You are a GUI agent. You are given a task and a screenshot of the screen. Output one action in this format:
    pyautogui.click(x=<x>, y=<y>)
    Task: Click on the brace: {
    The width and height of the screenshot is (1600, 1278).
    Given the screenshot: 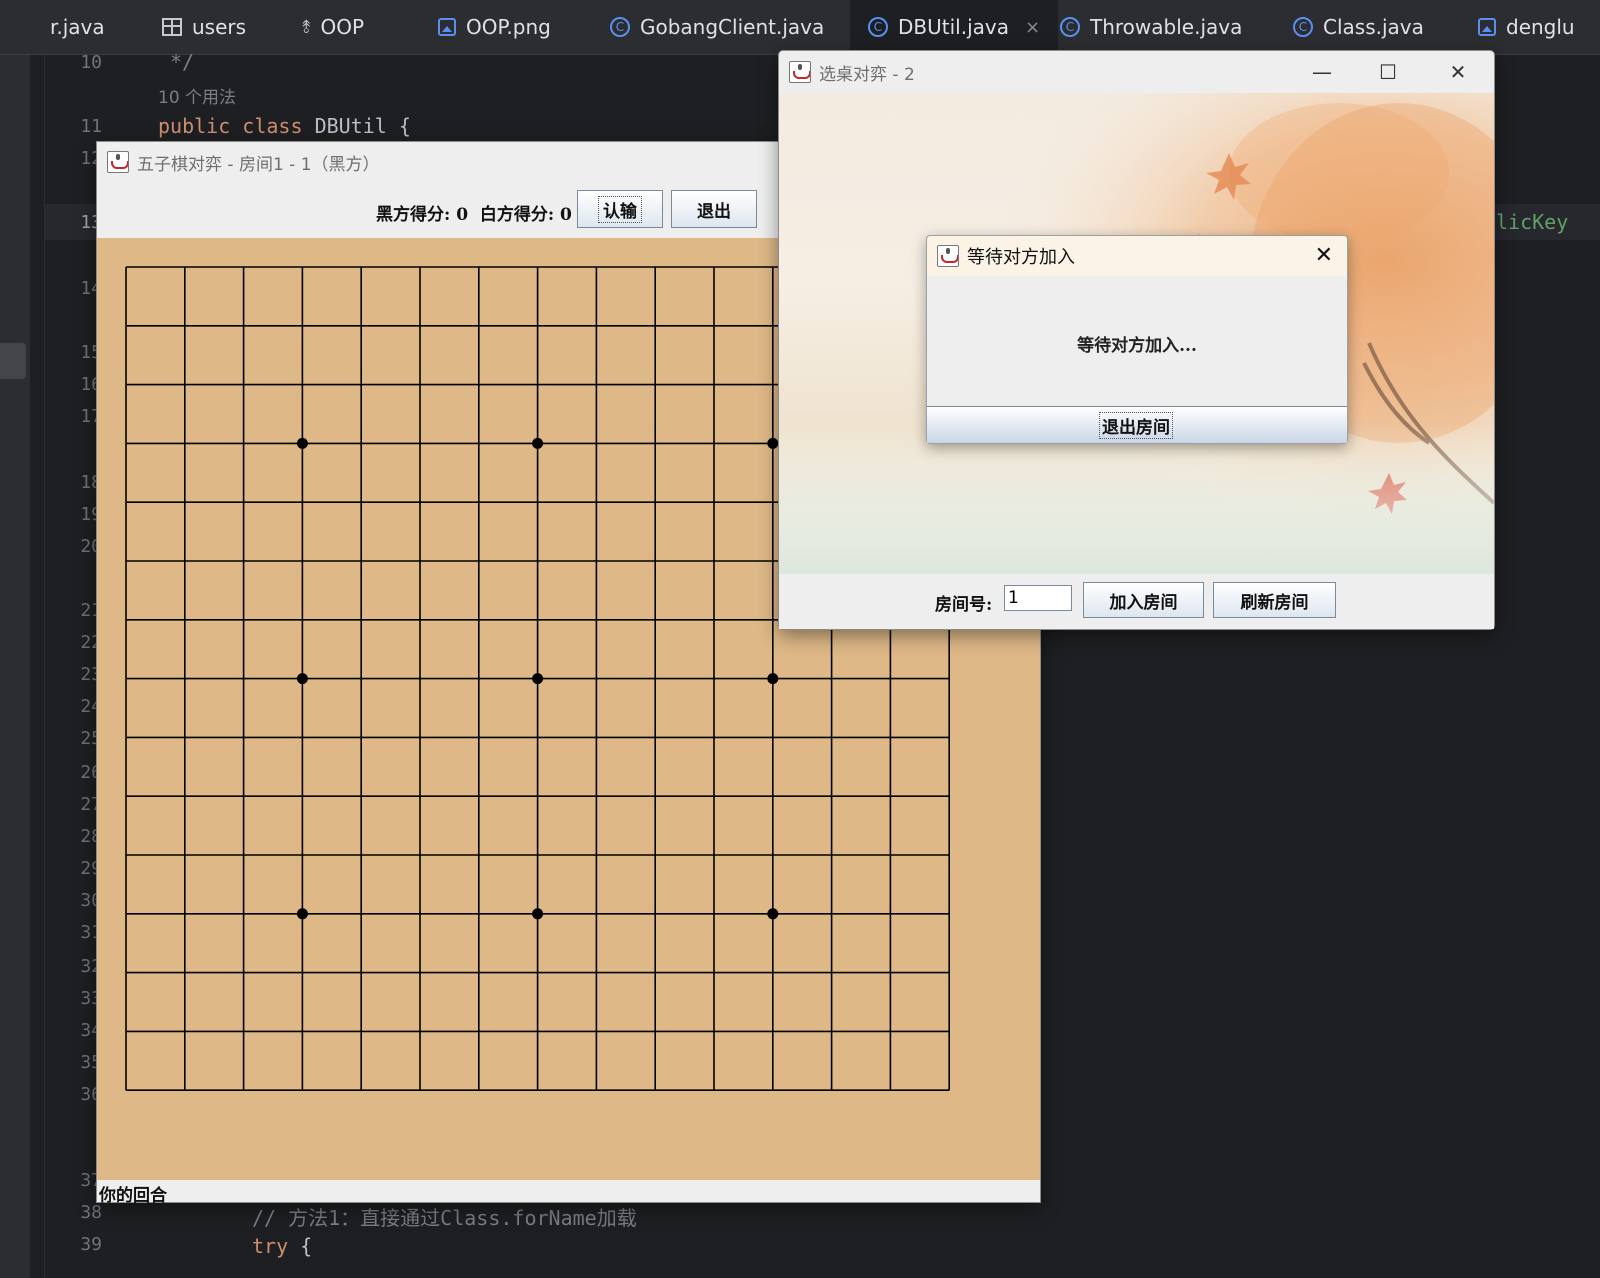 What is the action you would take?
    pyautogui.click(x=306, y=1246)
    